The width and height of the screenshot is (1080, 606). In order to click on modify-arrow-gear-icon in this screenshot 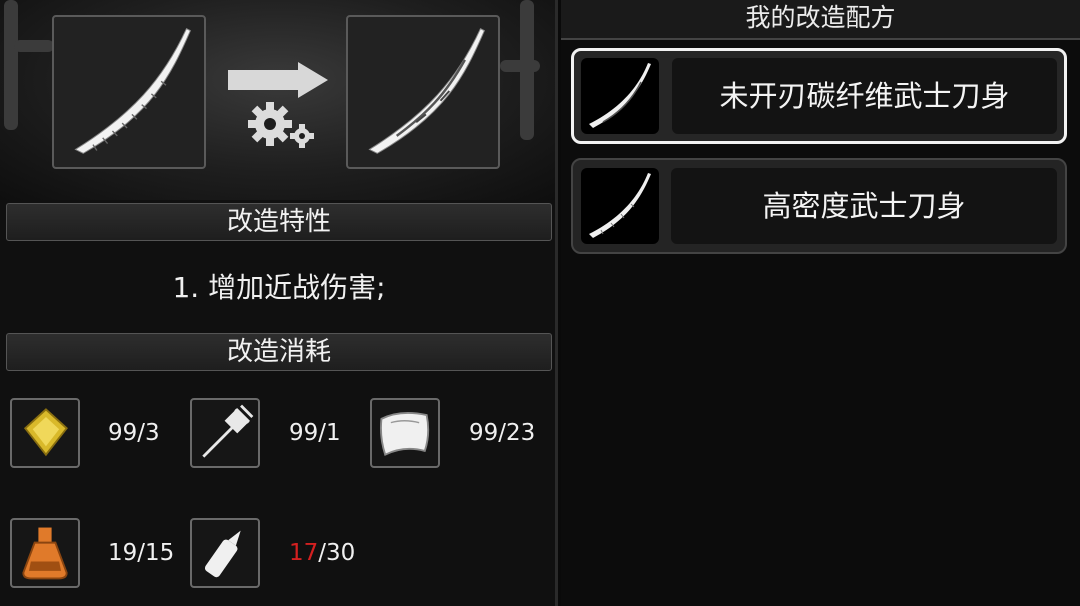, I will do `click(278, 105)`.